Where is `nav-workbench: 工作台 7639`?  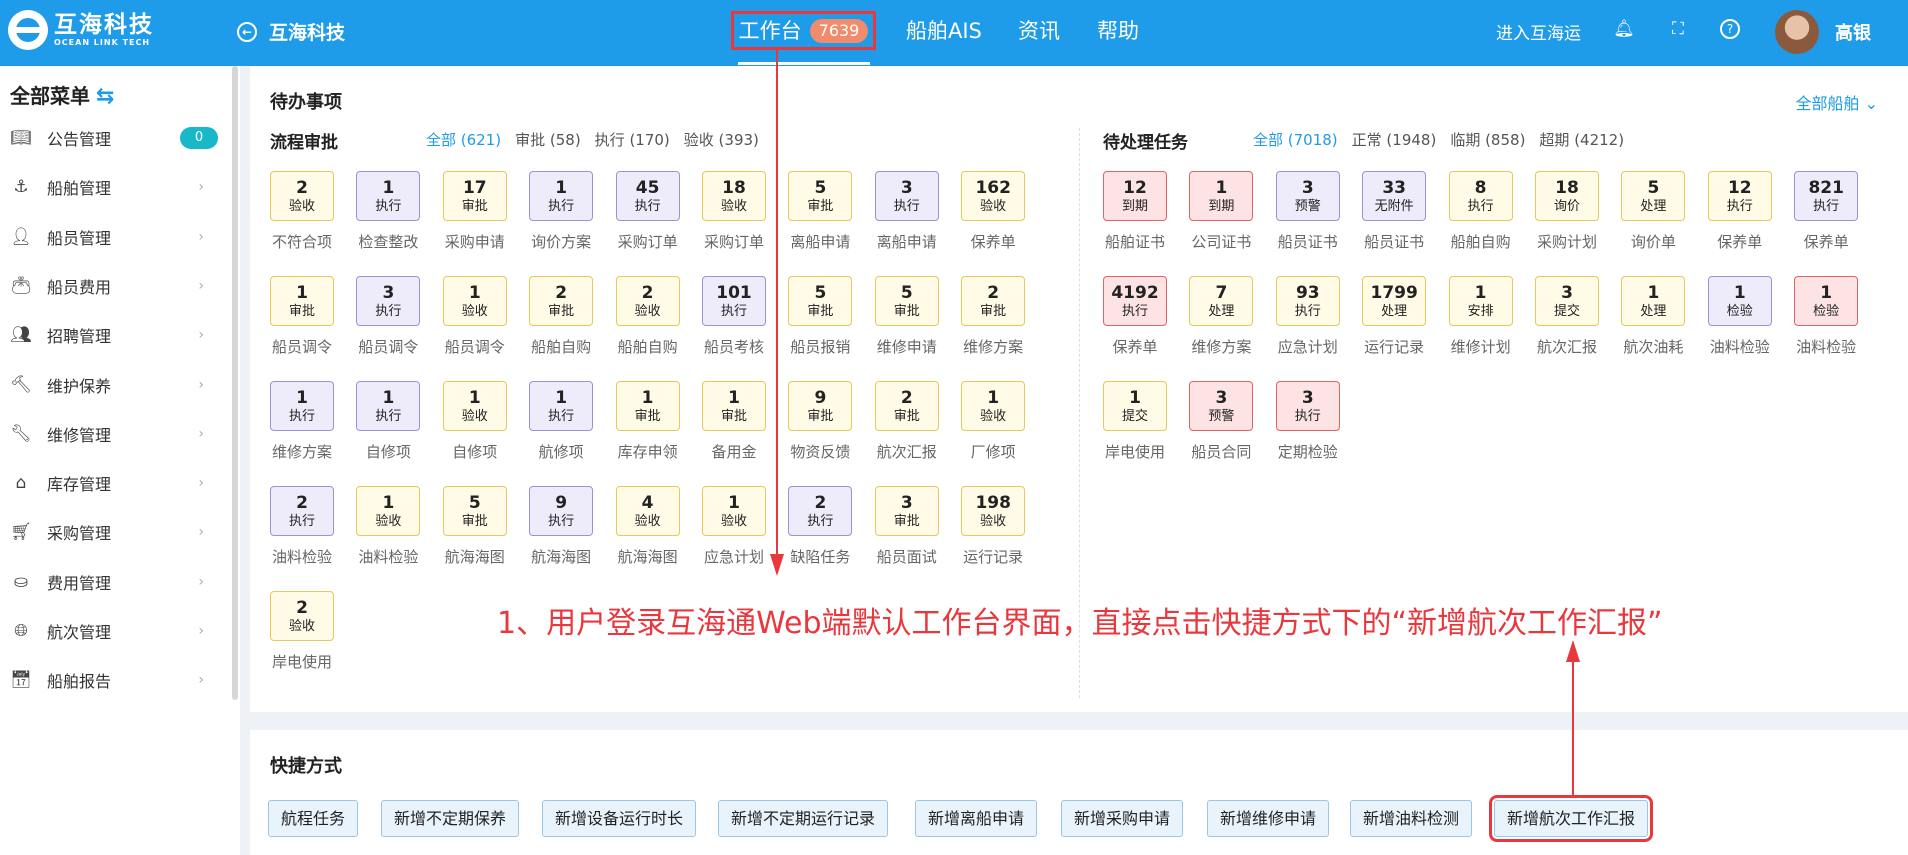
nav-workbench: 工作台 7639 is located at coordinates (803, 30).